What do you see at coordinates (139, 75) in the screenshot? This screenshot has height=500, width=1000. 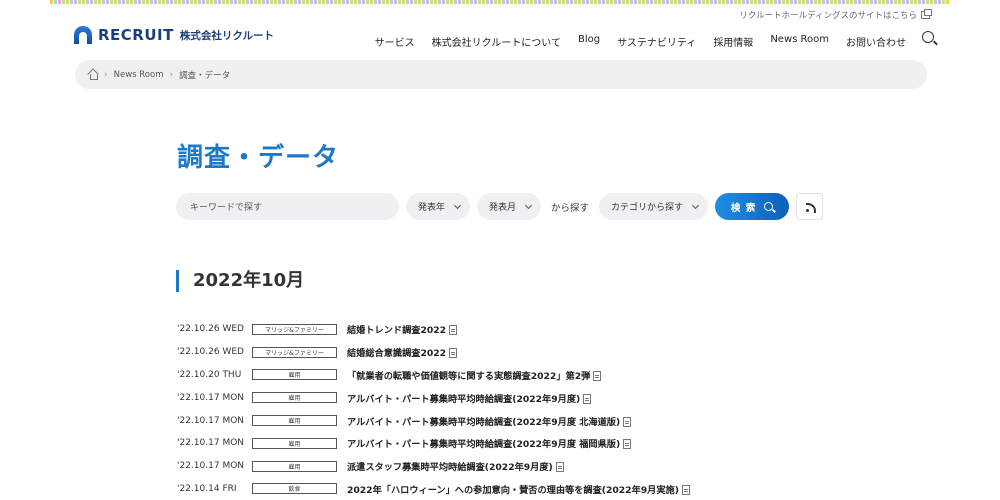 I see `breadcrumb-news-room: News Room` at bounding box center [139, 75].